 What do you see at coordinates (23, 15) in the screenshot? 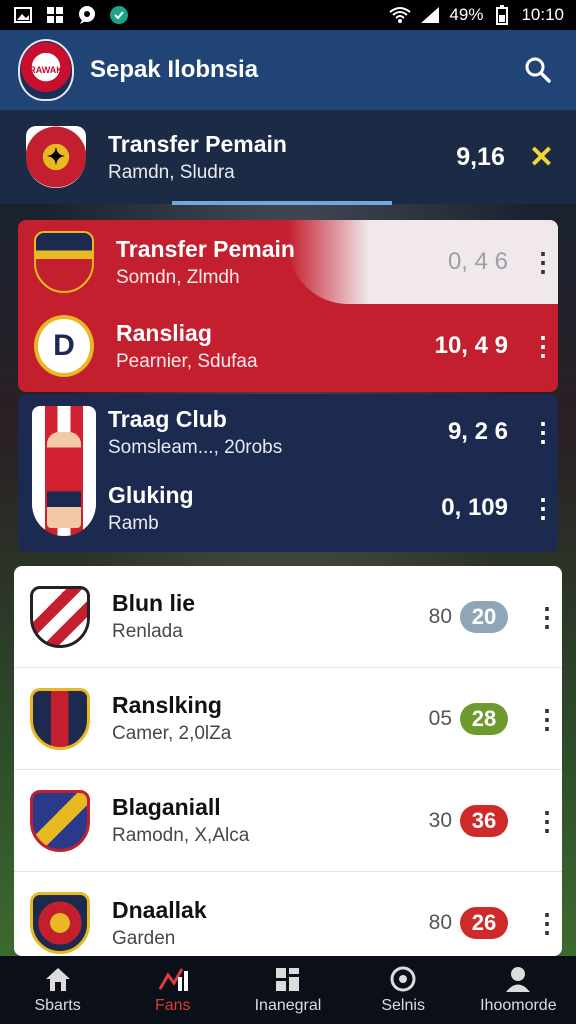
I see `gallery-icon` at bounding box center [23, 15].